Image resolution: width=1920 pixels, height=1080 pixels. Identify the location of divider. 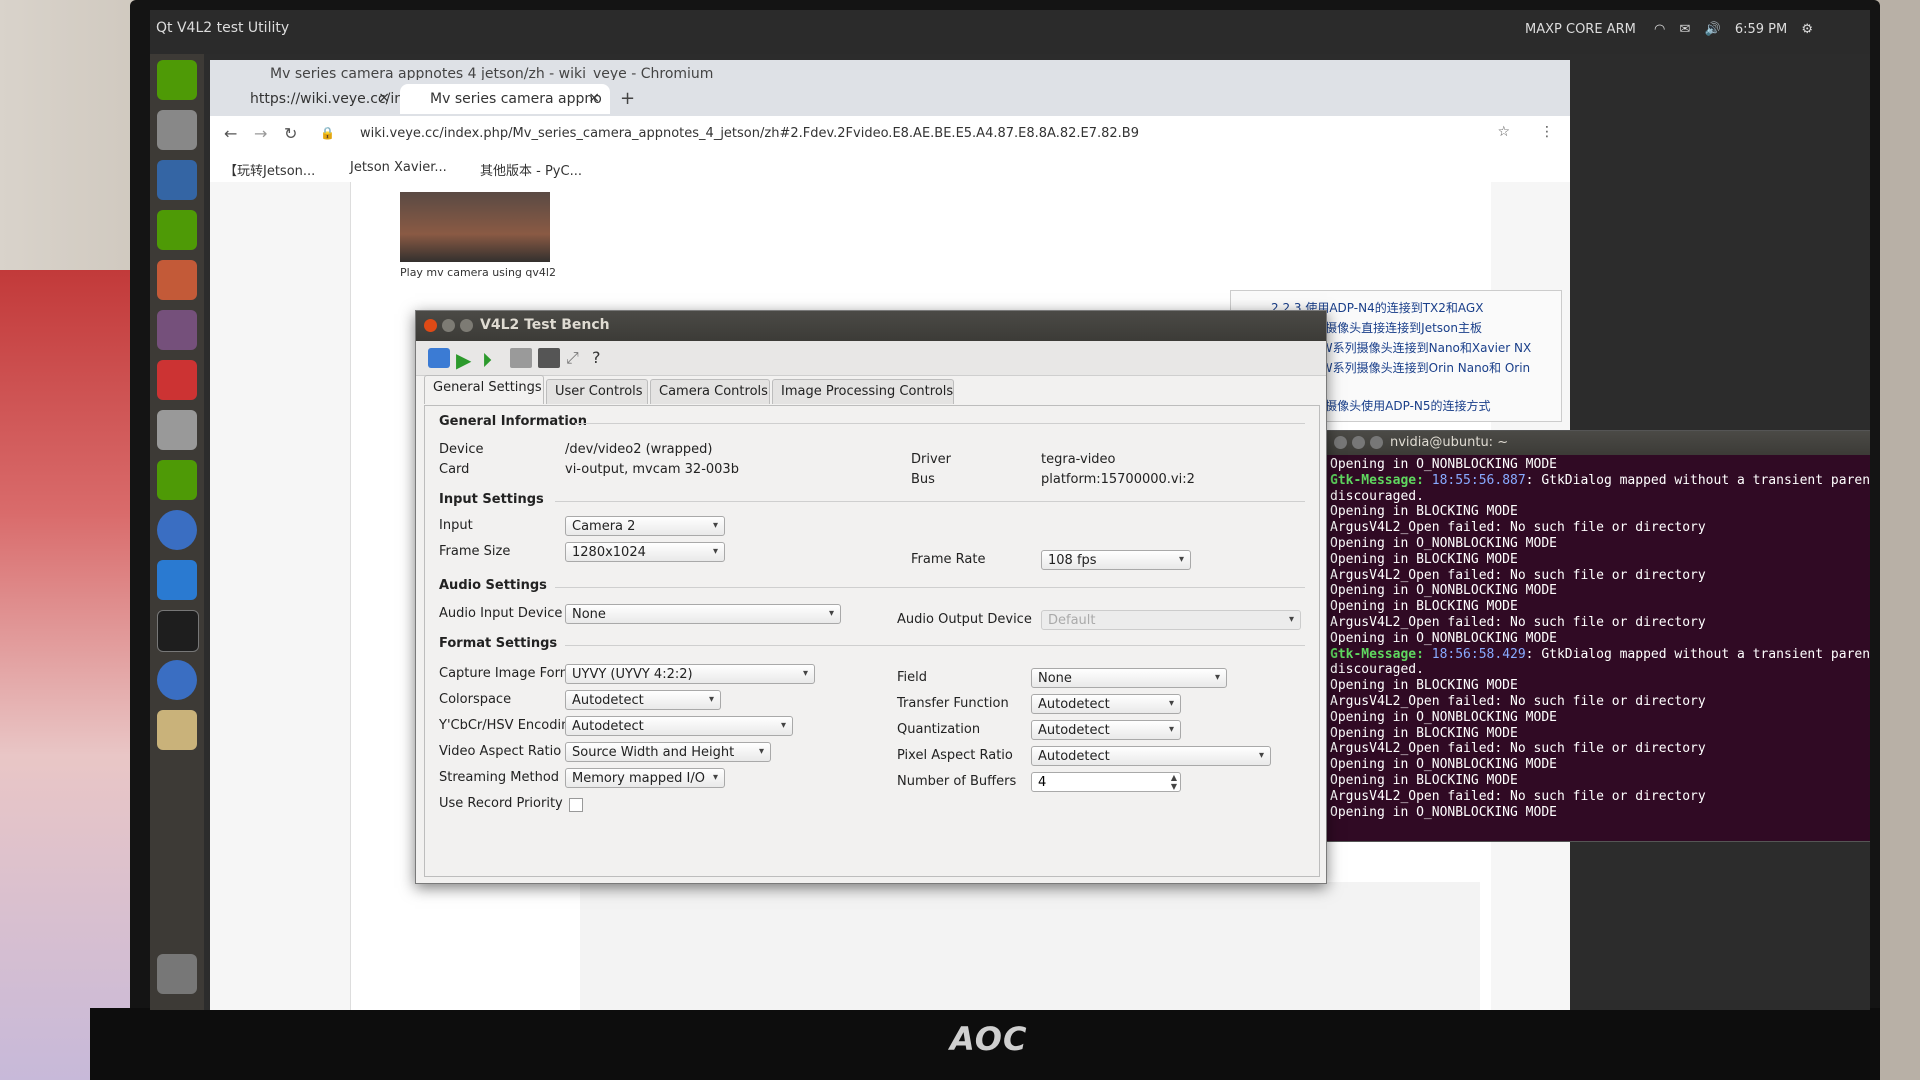
(940, 423).